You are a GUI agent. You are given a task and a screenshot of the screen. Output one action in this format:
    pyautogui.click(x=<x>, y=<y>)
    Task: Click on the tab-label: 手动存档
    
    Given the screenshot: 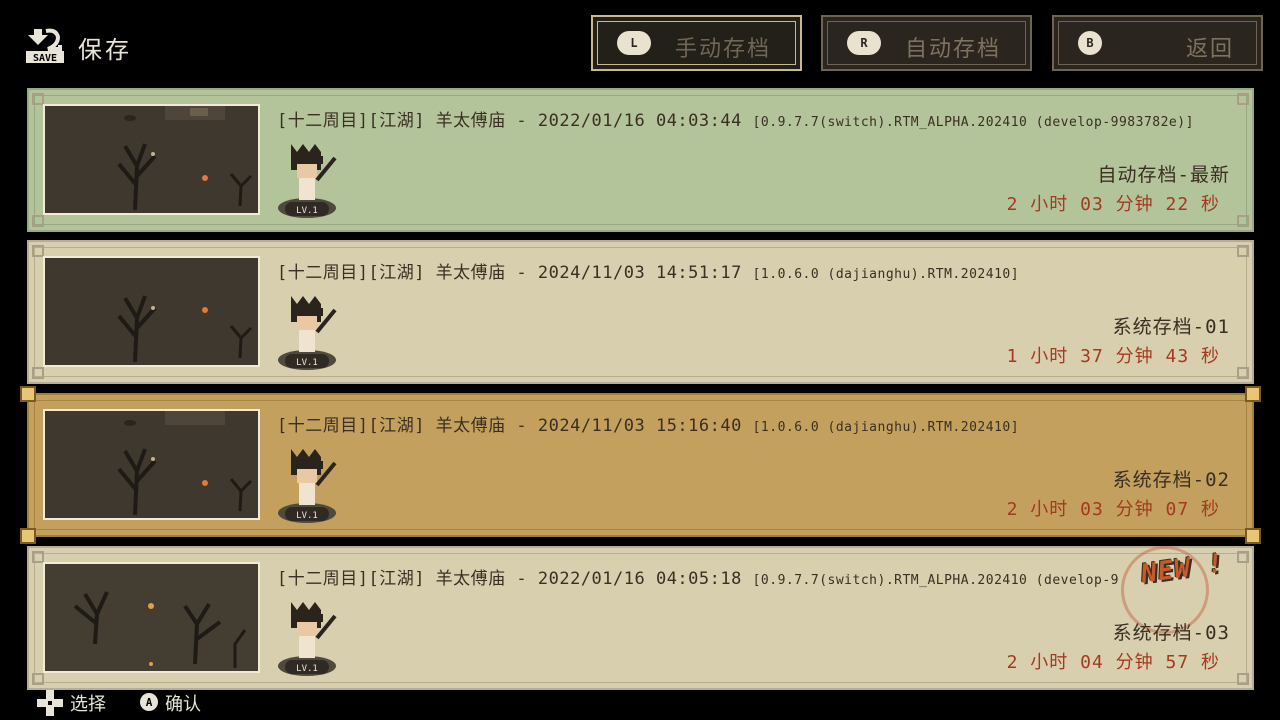 What is the action you would take?
    pyautogui.click(x=723, y=49)
    